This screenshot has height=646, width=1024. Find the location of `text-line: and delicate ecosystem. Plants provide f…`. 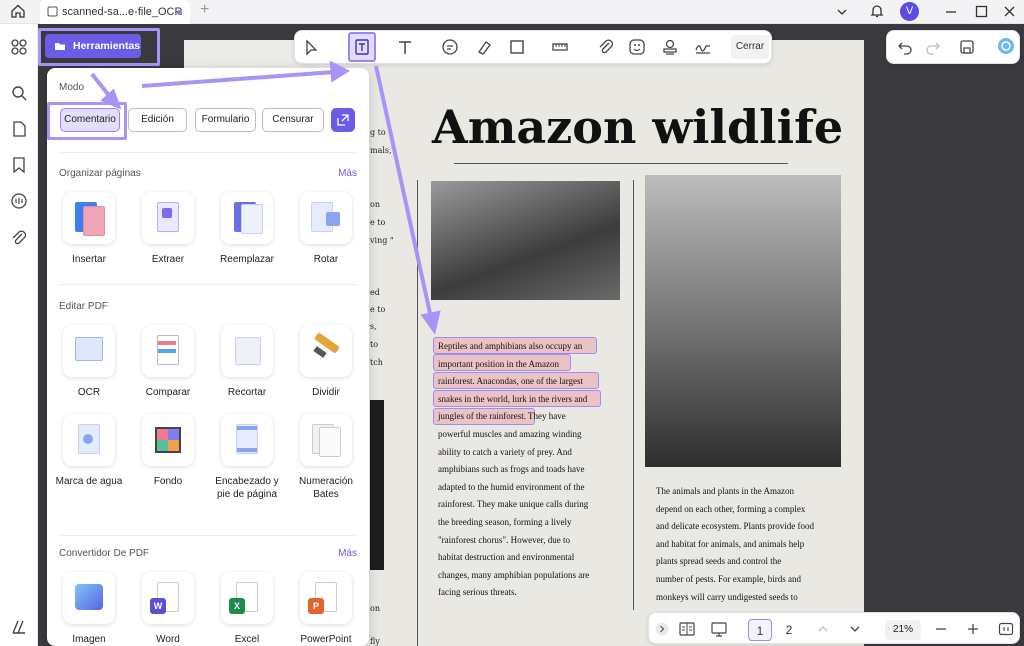

text-line: and delicate ecosystem. Plants provide f… is located at coordinates (735, 526).